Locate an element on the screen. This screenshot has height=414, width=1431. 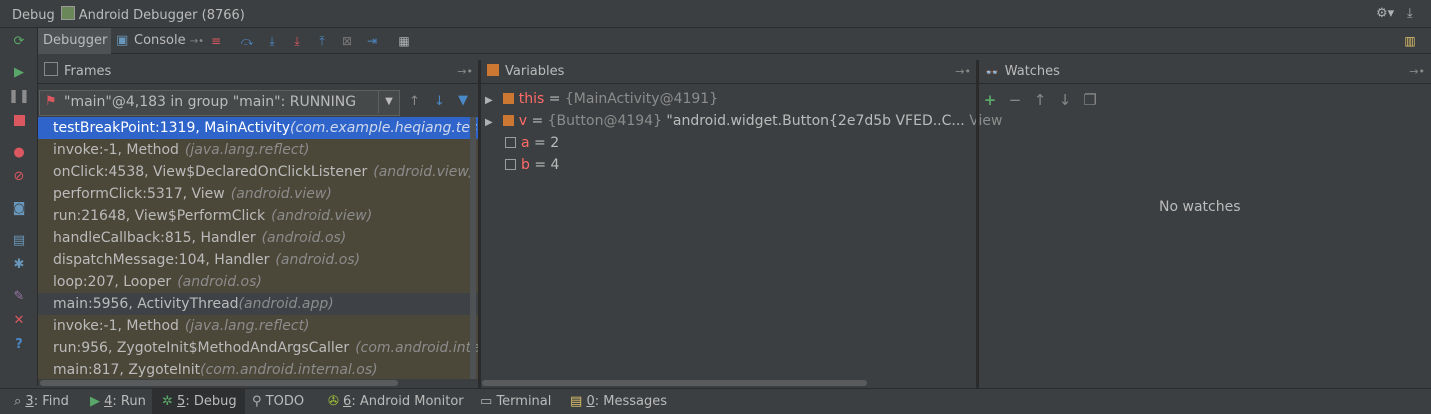
rerun-icon: ⟳ is located at coordinates (19, 41).